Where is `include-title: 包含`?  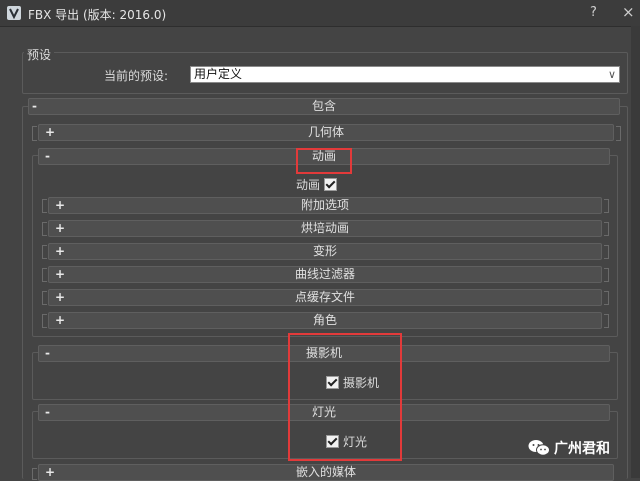 include-title: 包含 is located at coordinates (323, 106).